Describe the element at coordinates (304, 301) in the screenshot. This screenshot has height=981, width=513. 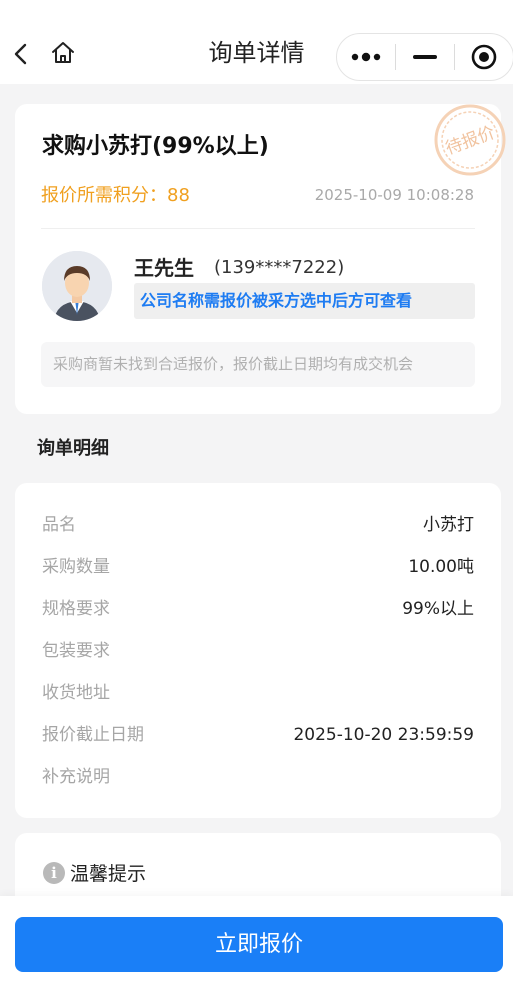
I see `company-name-notice: 公司名称需报价被采方选中后方可查看` at that location.